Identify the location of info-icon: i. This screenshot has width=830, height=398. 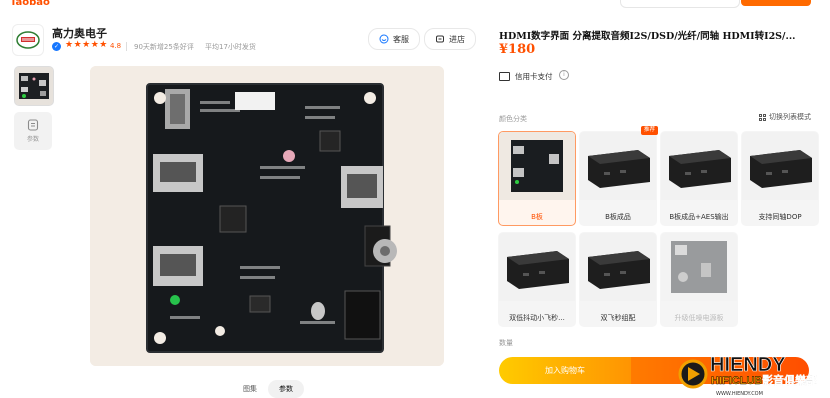
(564, 75).